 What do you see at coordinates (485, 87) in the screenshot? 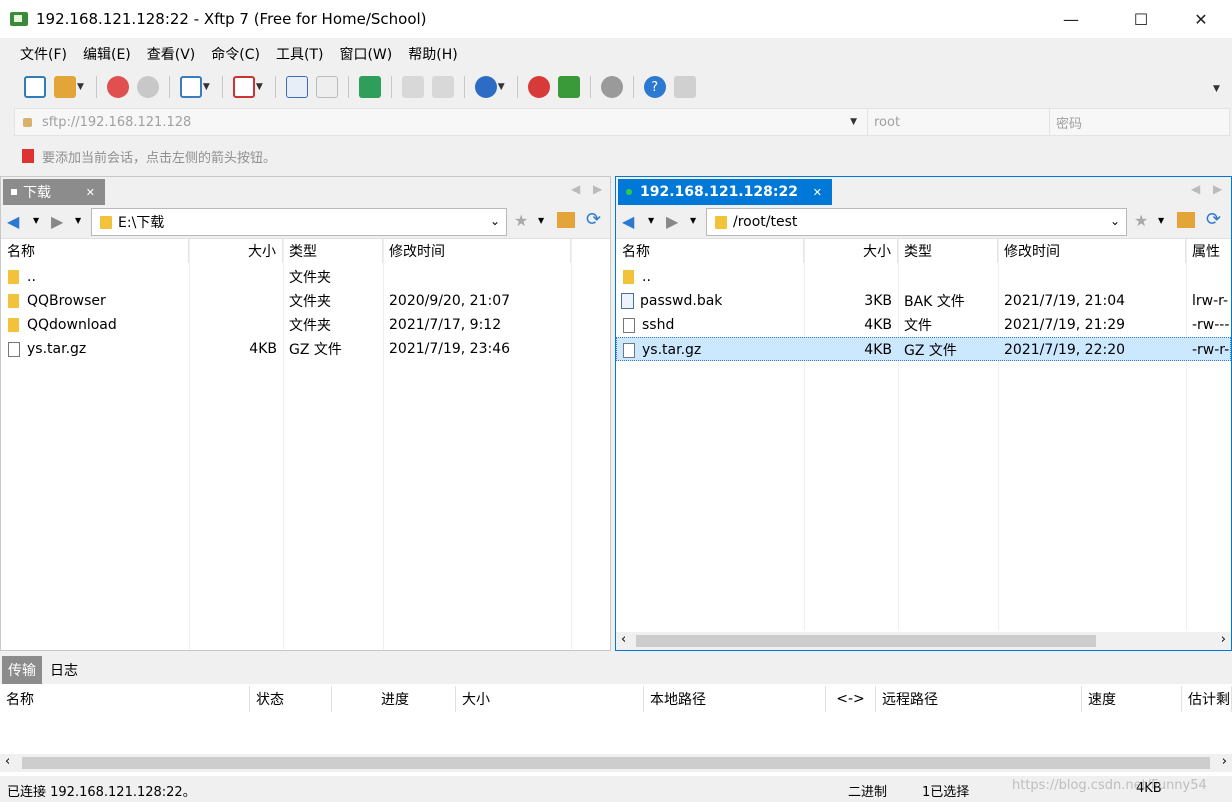
I see `globe-icon` at bounding box center [485, 87].